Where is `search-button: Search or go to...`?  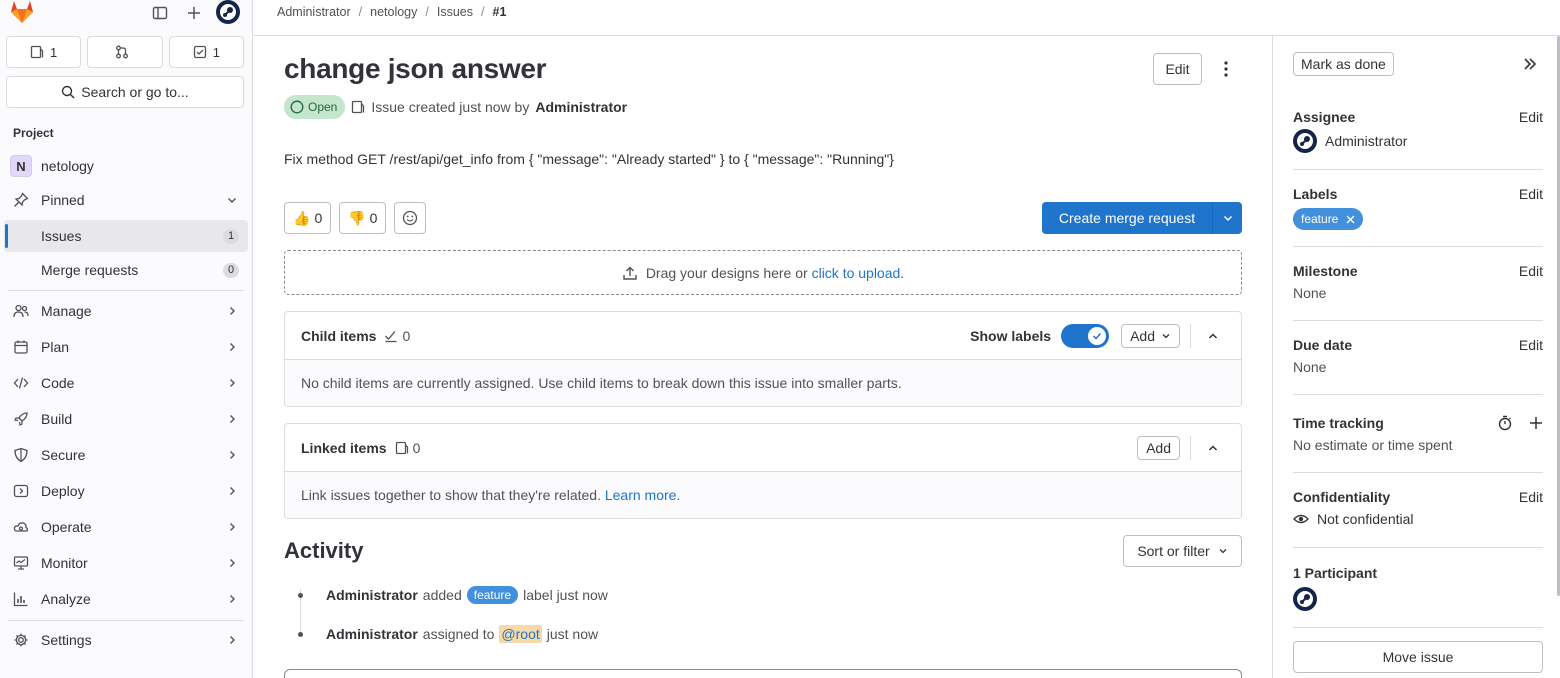 search-button: Search or go to... is located at coordinates (125, 92).